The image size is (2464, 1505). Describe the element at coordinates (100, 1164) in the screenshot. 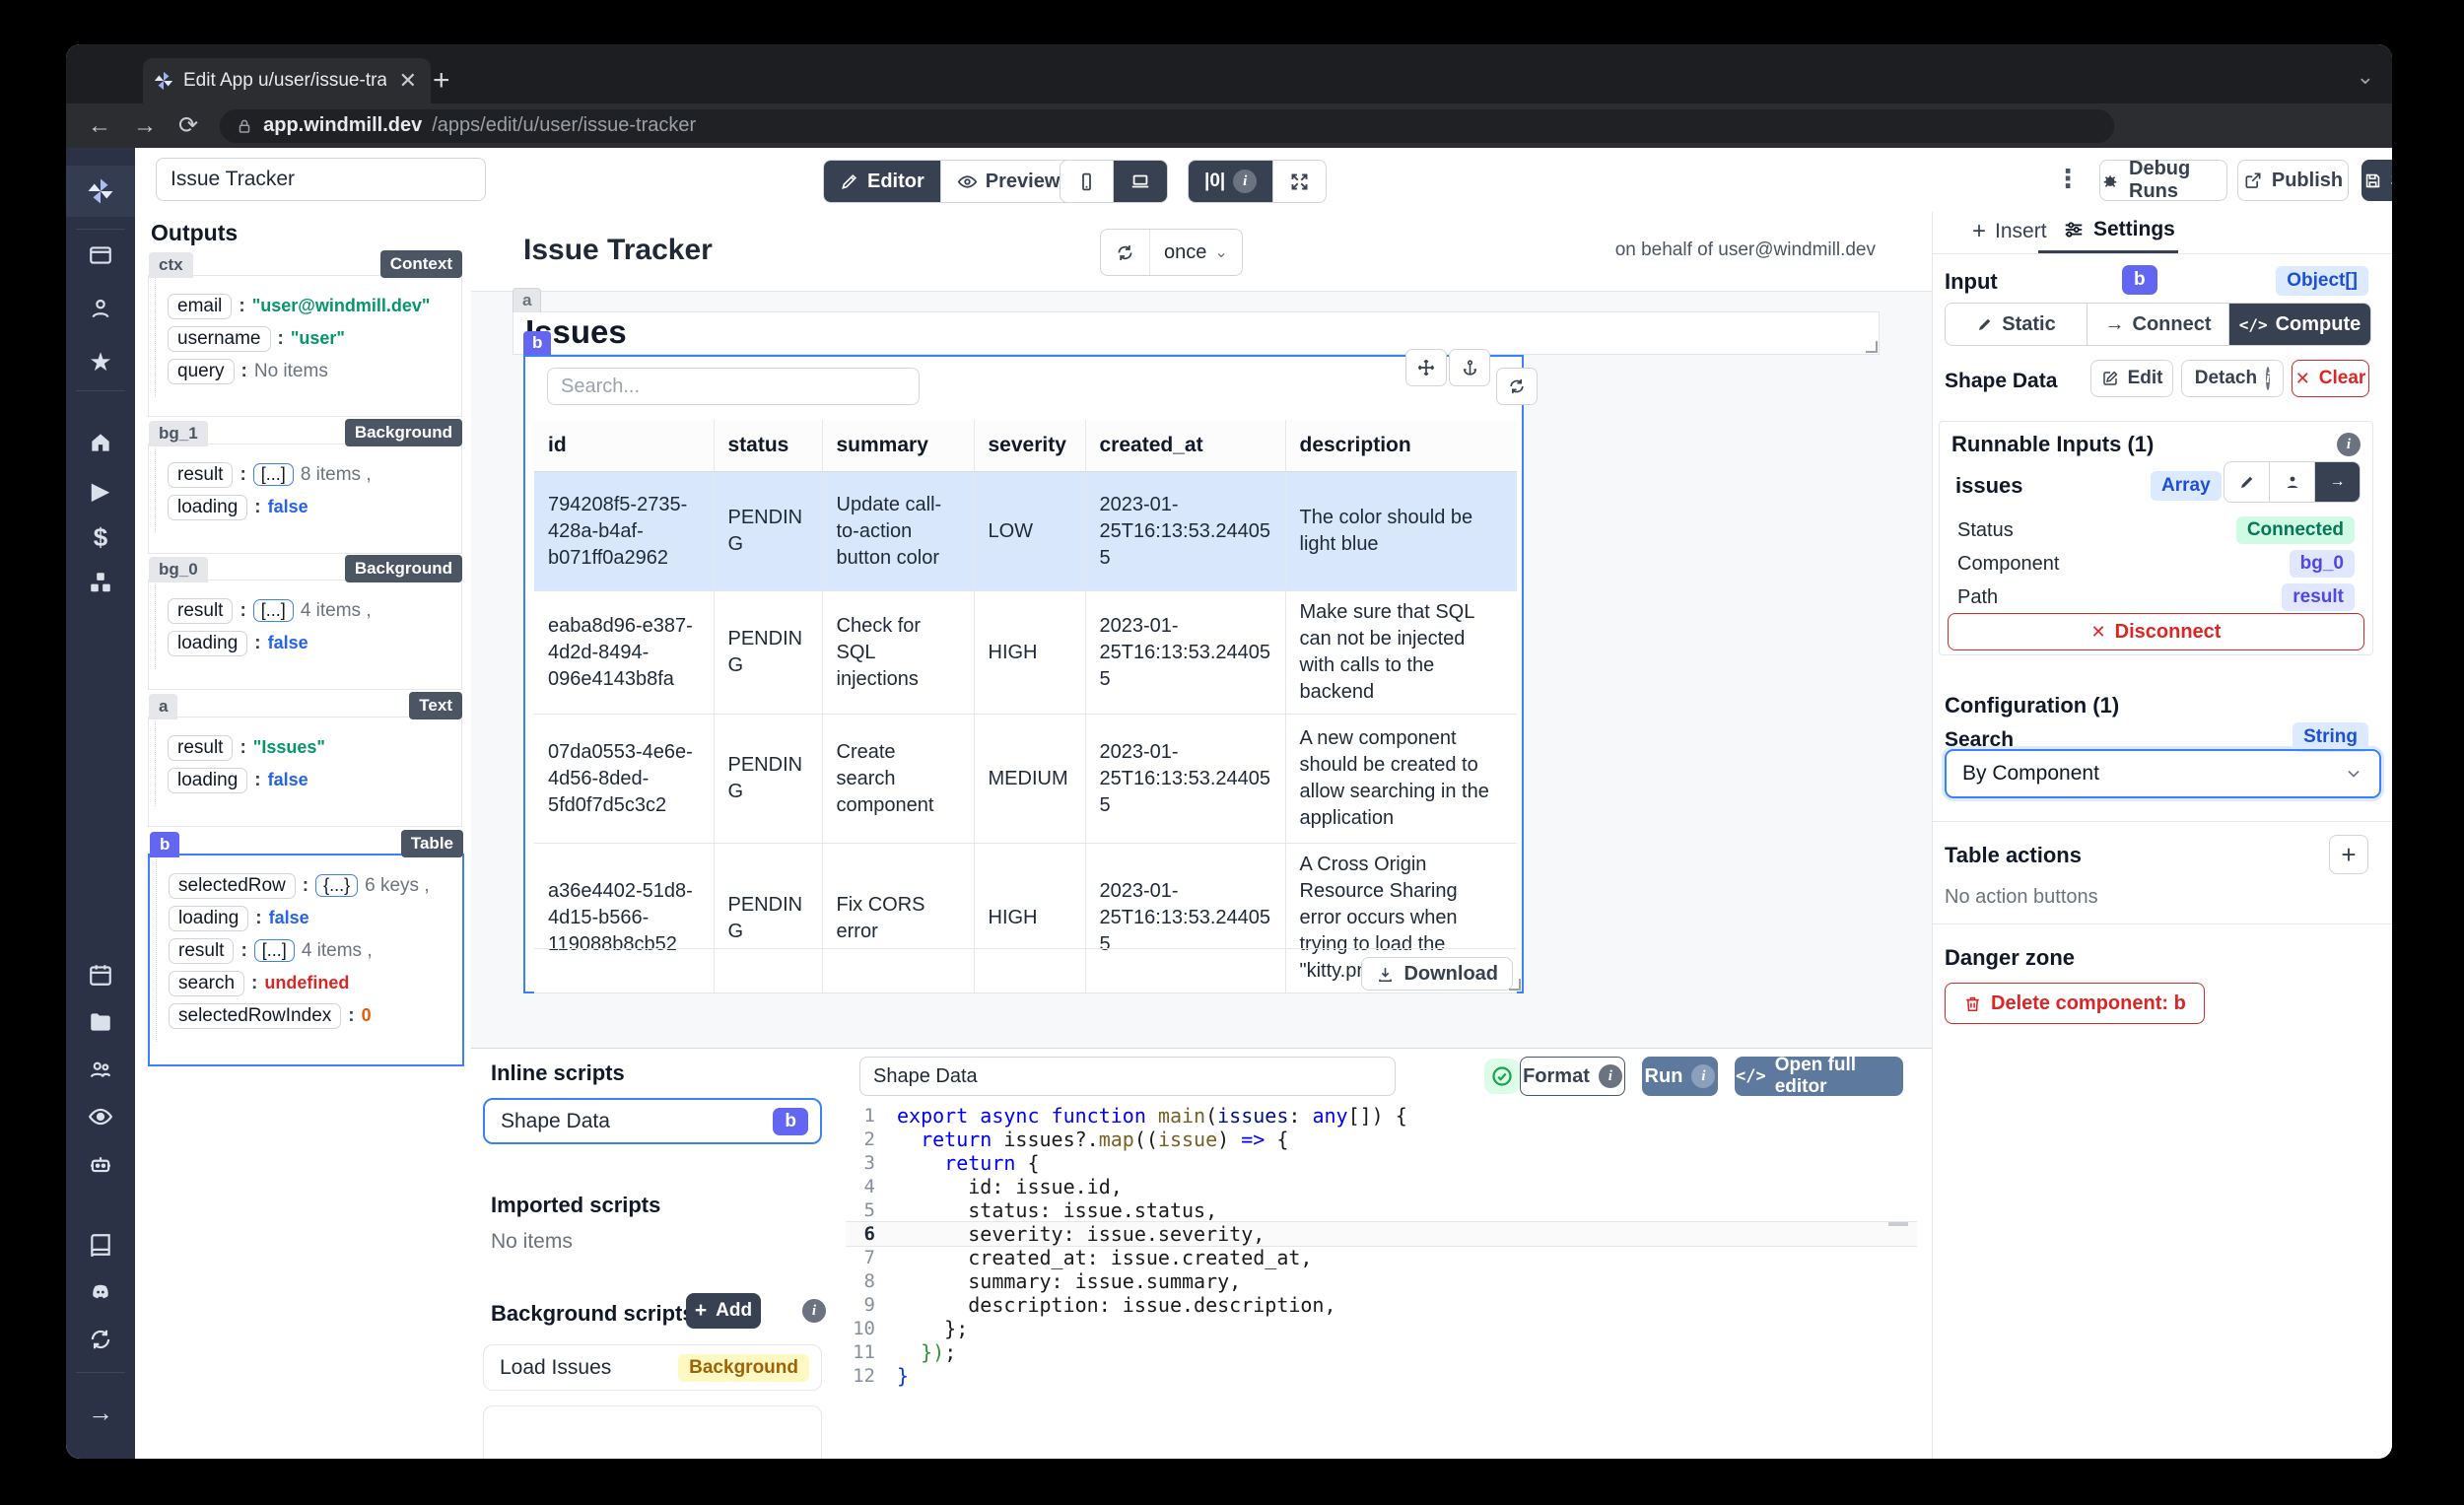

I see `workers-robot-icon` at that location.